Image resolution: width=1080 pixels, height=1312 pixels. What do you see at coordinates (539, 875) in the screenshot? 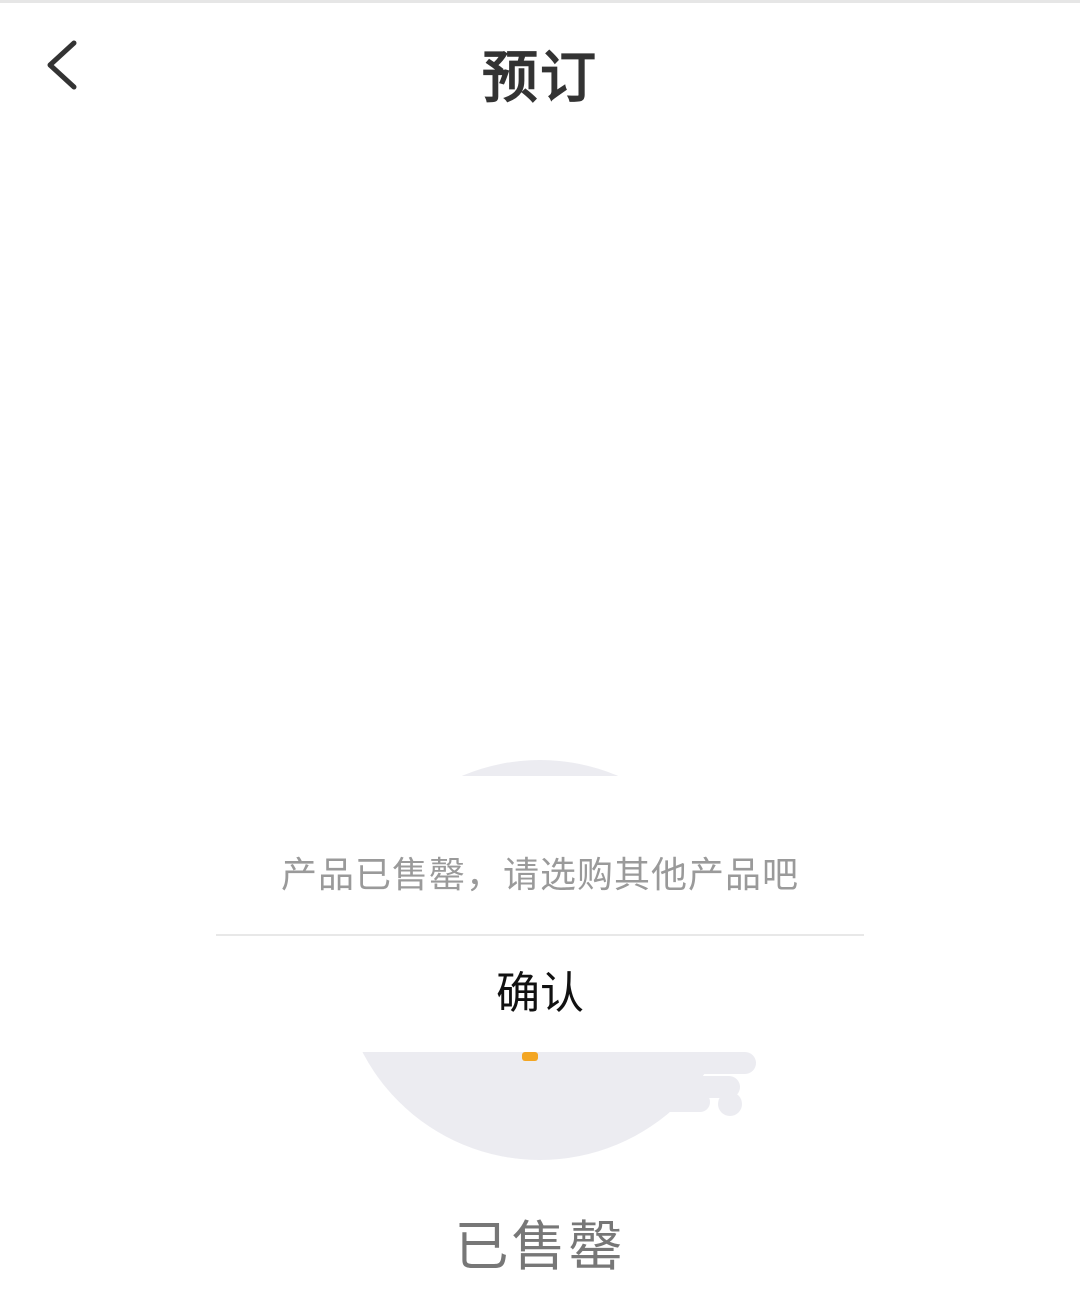
I see `dialog-message: 产品已售罄，请选购其他产品吧` at bounding box center [539, 875].